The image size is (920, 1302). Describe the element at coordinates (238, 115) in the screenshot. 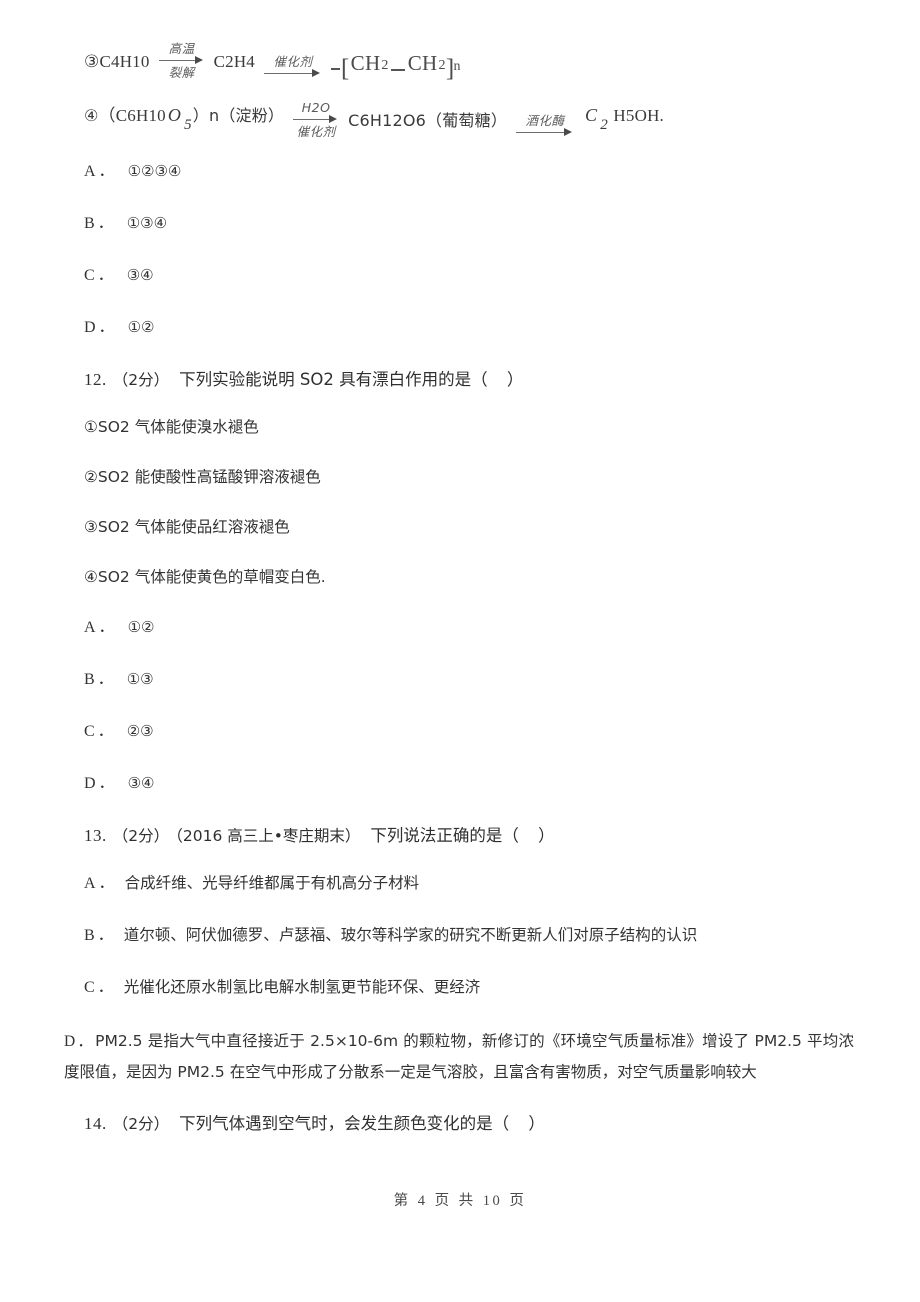

I see `equation-4-reactant-close: ）n（淀粉）` at that location.